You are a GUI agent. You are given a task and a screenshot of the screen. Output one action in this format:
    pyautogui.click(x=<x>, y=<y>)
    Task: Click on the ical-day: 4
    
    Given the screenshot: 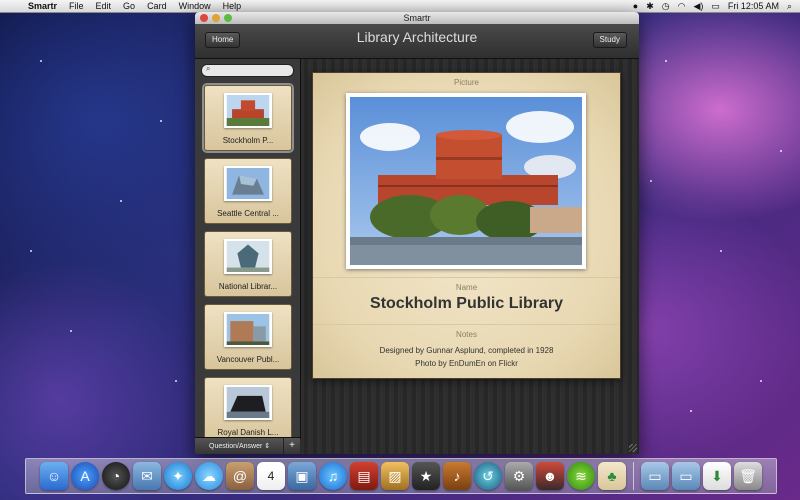 What is the action you would take?
    pyautogui.click(x=271, y=476)
    